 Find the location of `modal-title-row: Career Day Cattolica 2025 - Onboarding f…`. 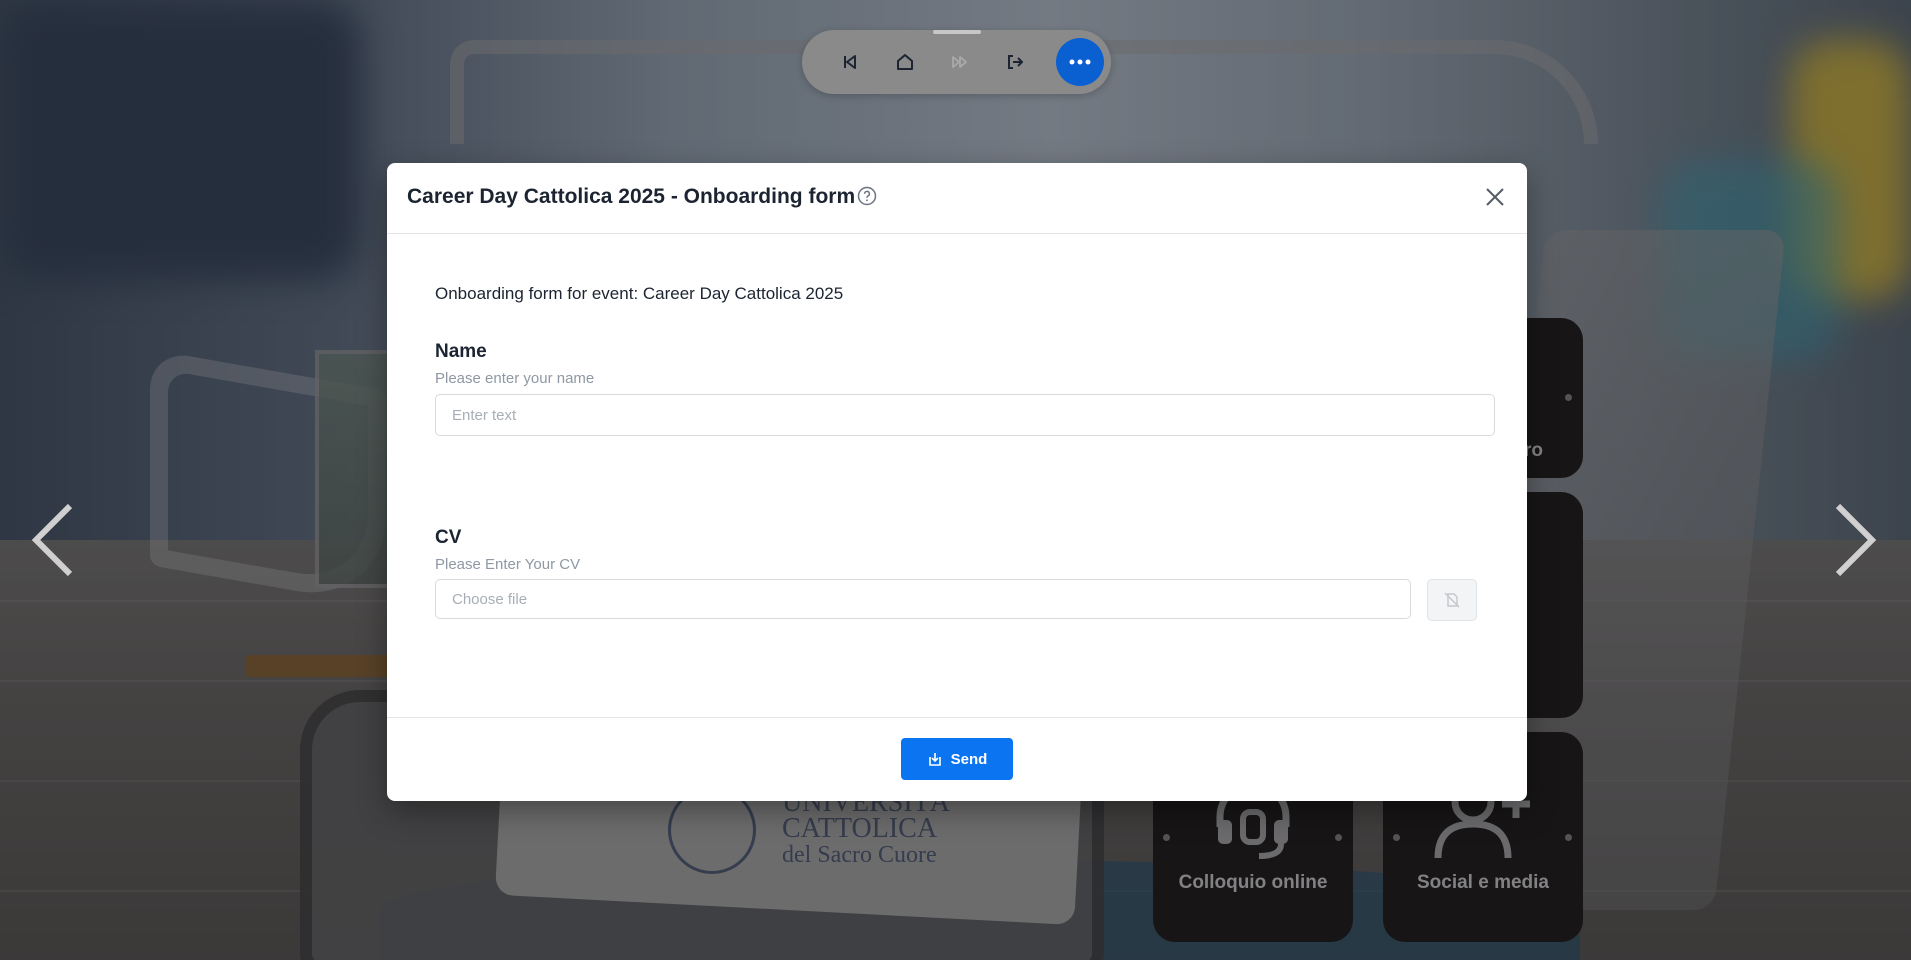

modal-title-row: Career Day Cattolica 2025 - Onboarding f… is located at coordinates (642, 197).